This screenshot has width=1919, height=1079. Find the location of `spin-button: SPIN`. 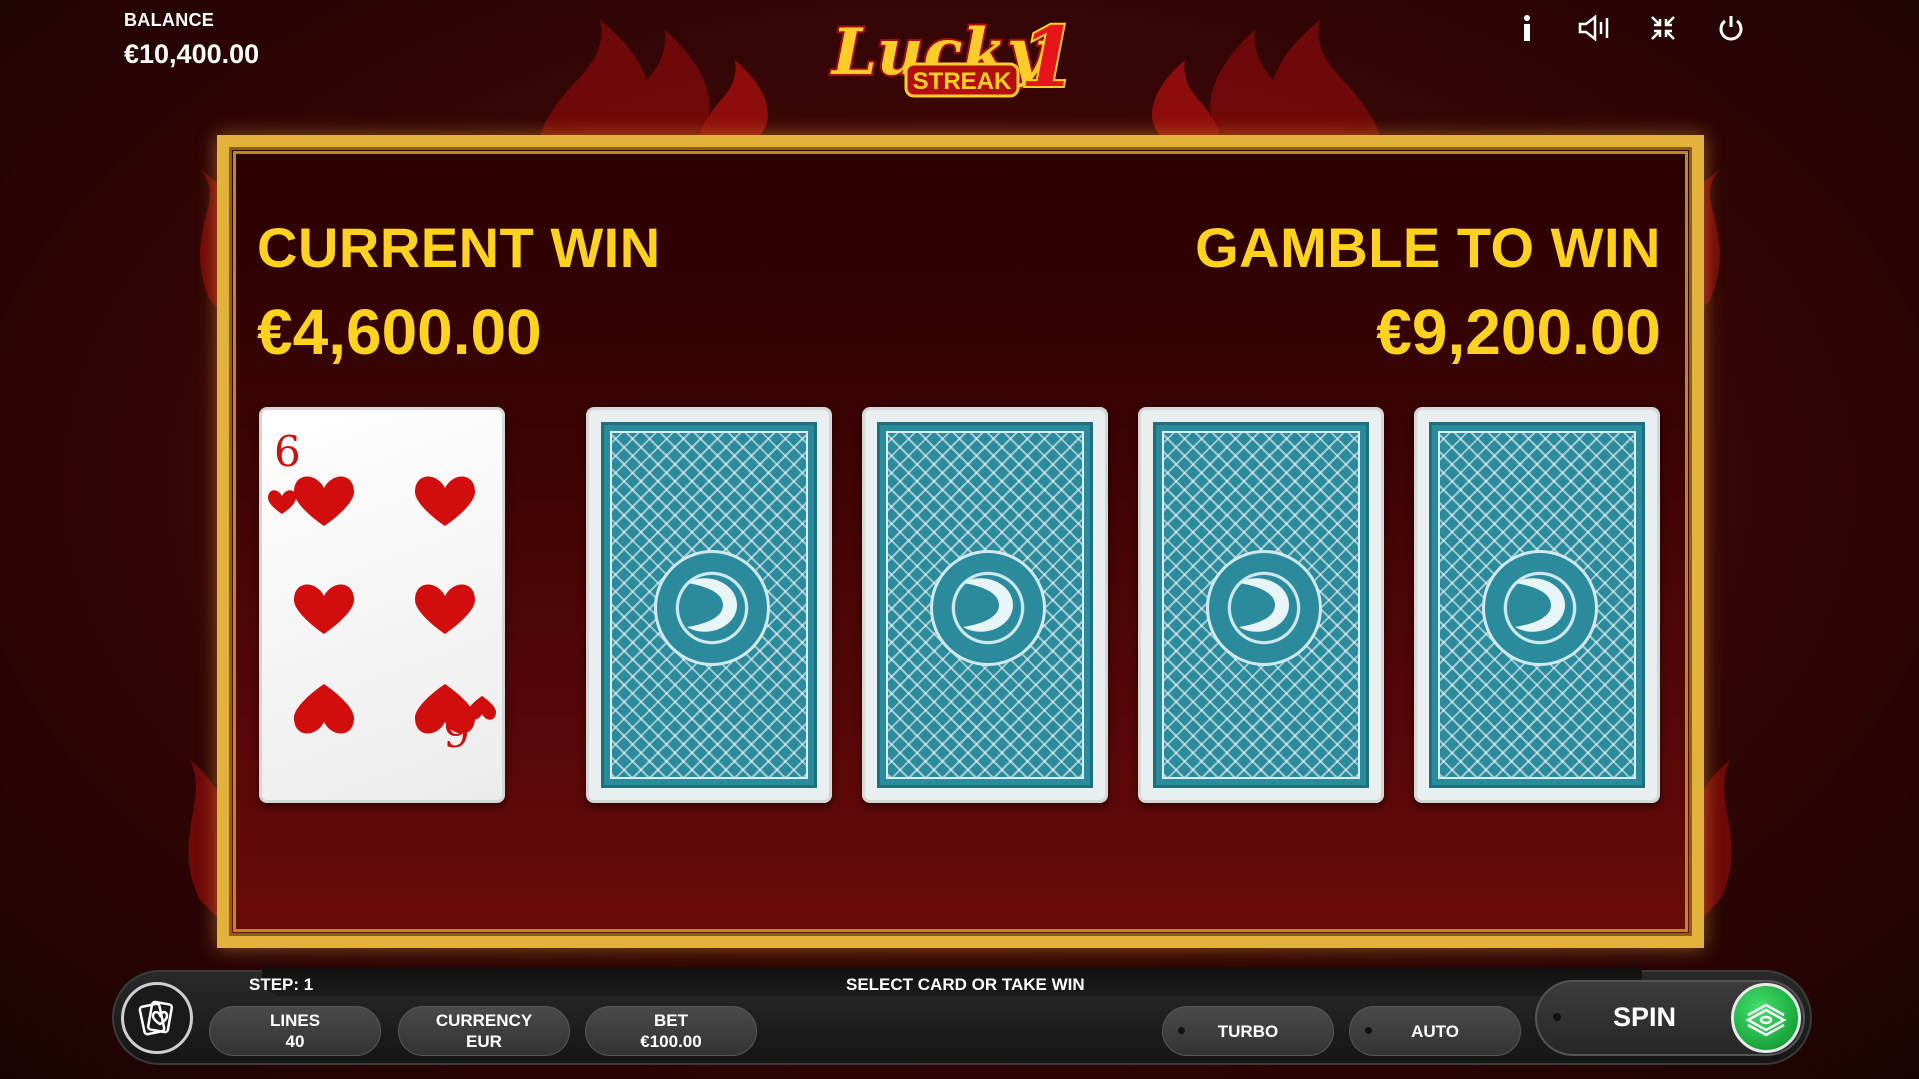

spin-button: SPIN is located at coordinates (1670, 1018).